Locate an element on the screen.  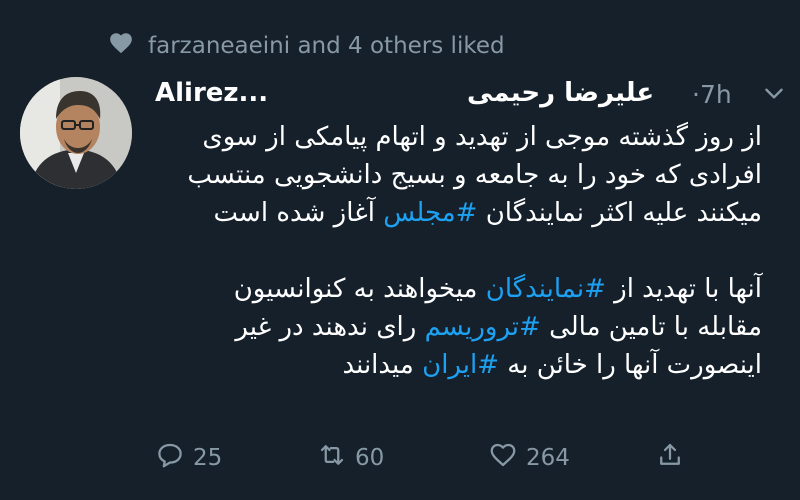
hashtag-link: #تروریسم is located at coordinates (483, 327).